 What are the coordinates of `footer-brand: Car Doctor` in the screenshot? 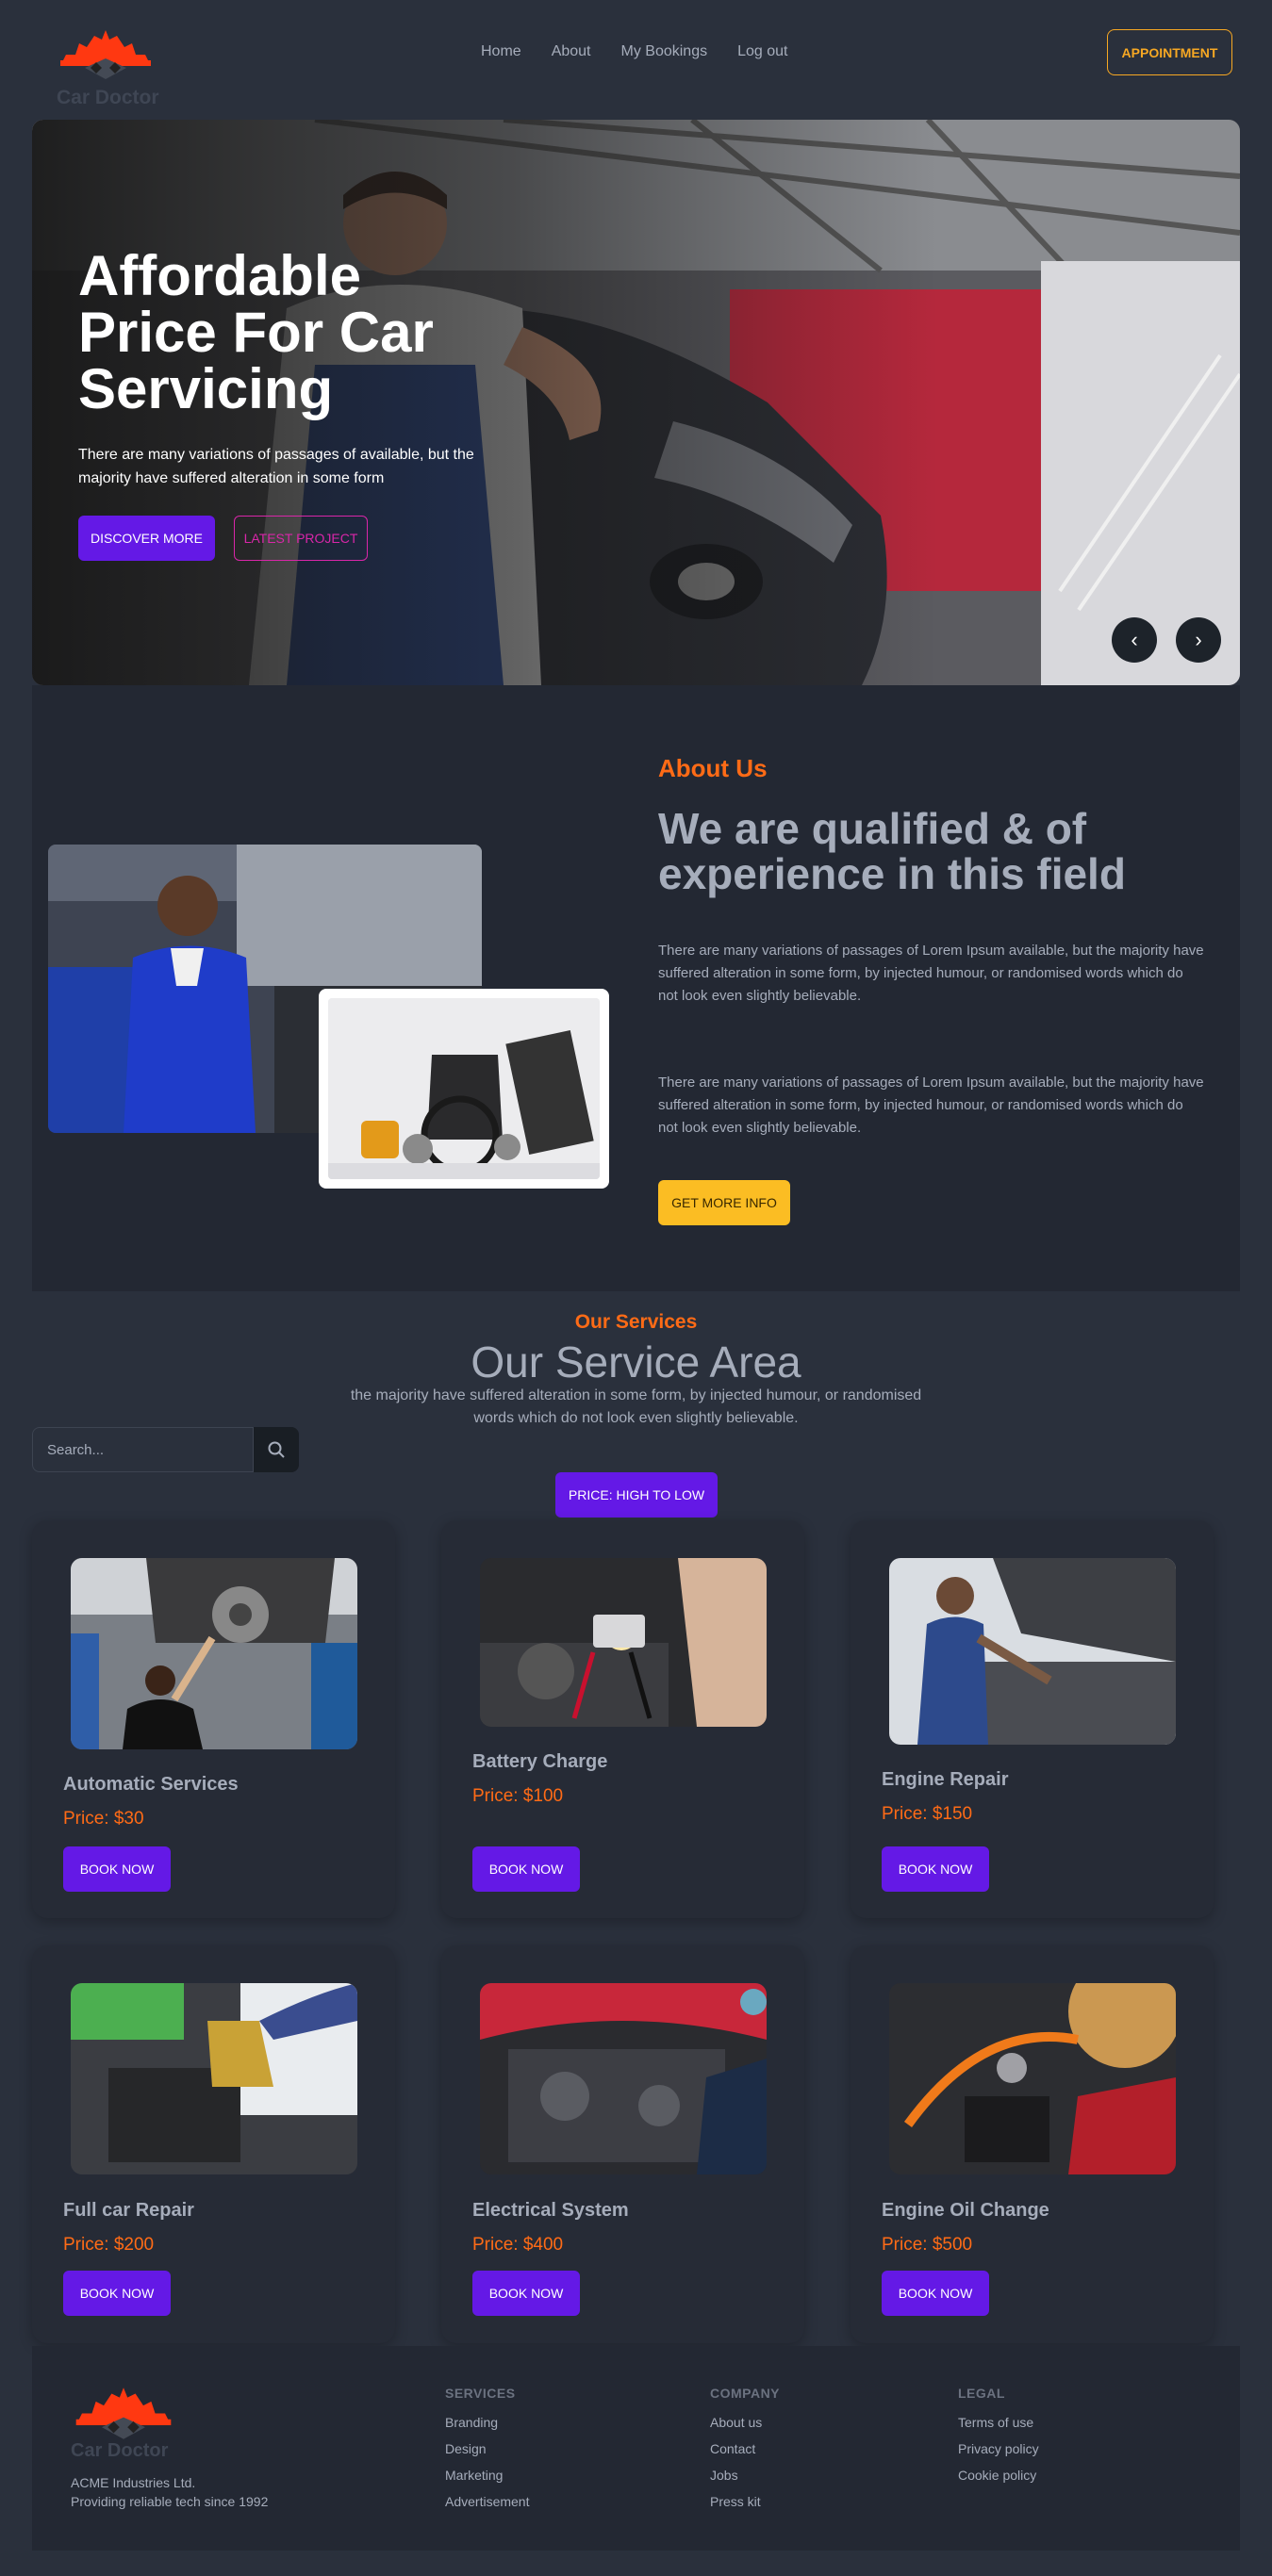 It's located at (120, 2450).